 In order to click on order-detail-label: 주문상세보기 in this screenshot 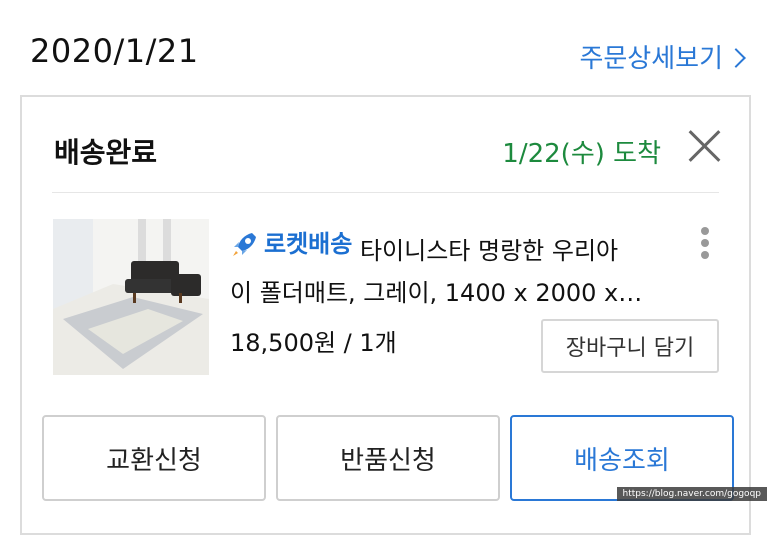, I will do `click(651, 59)`.